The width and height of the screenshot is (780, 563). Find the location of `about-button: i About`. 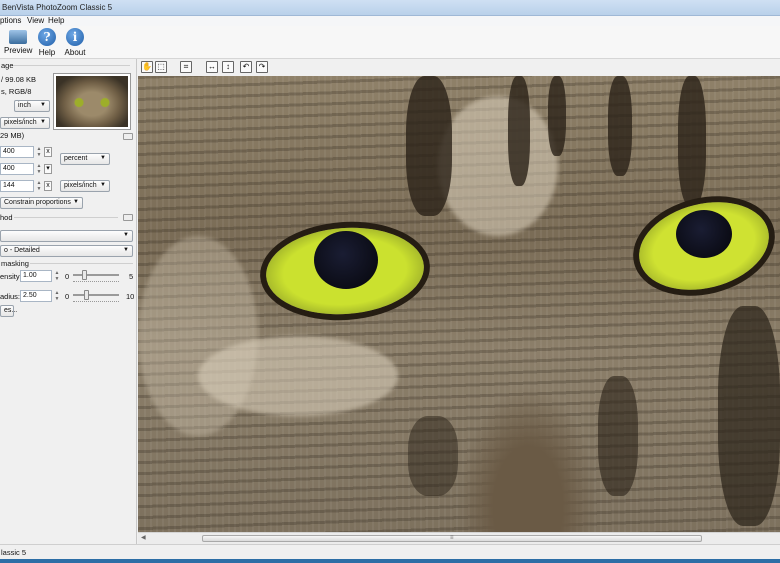

about-button: i About is located at coordinates (75, 43).